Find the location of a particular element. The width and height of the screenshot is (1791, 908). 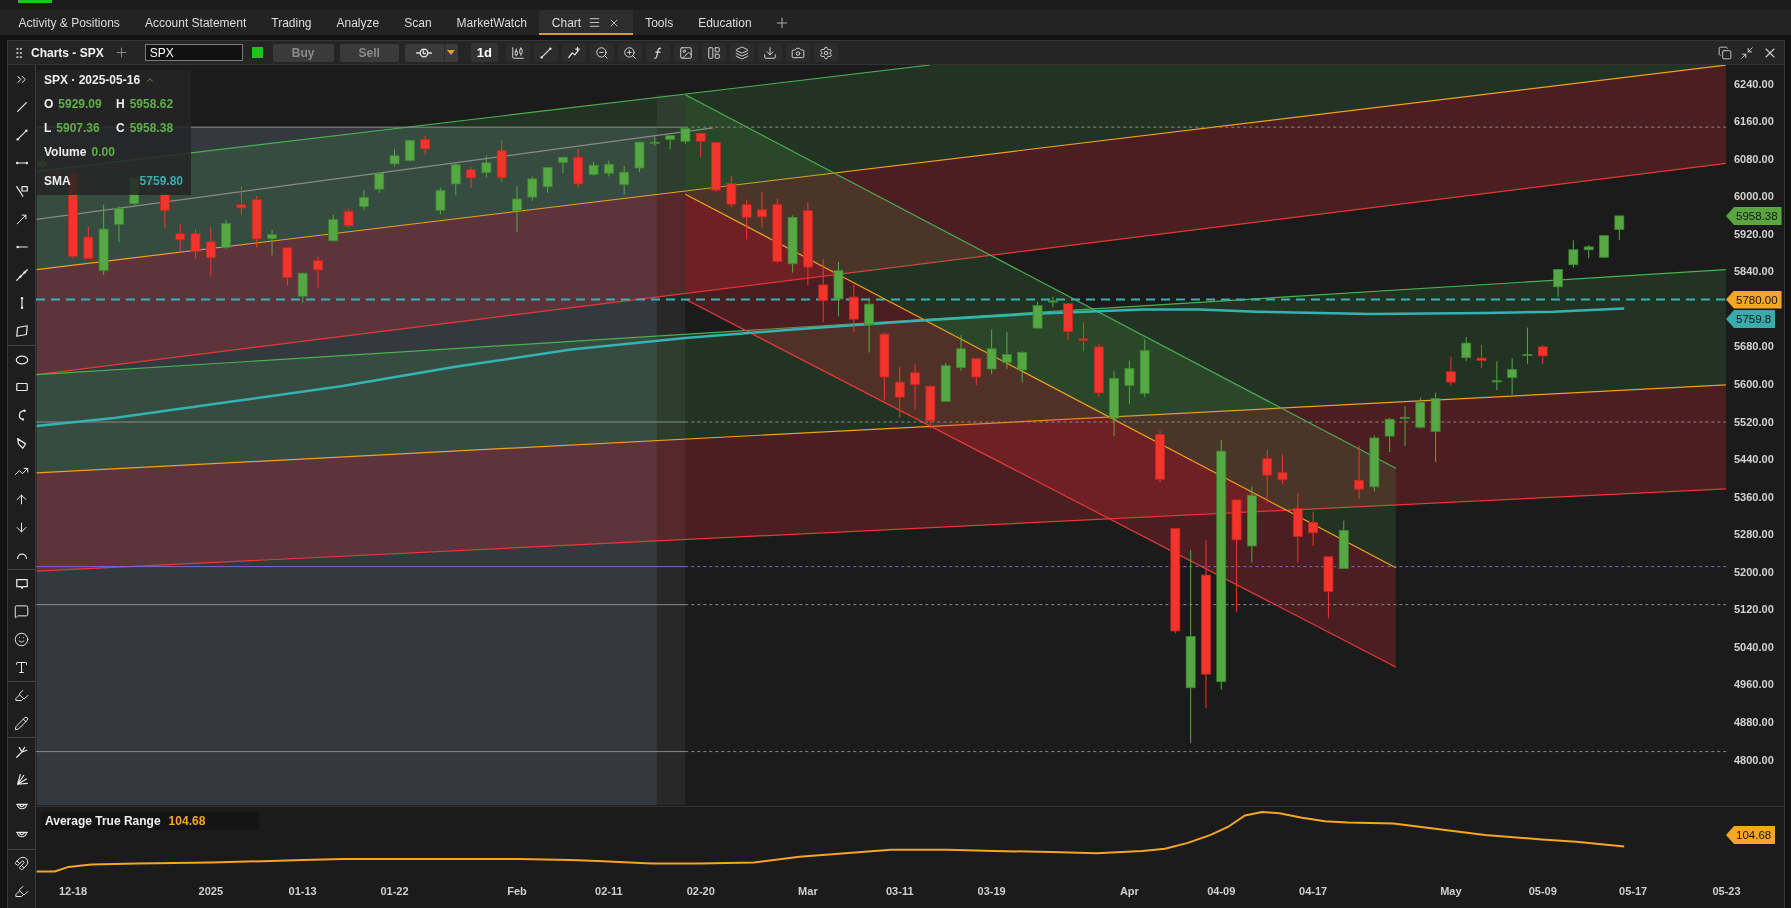

parallelogram-icon is located at coordinates (21, 331).